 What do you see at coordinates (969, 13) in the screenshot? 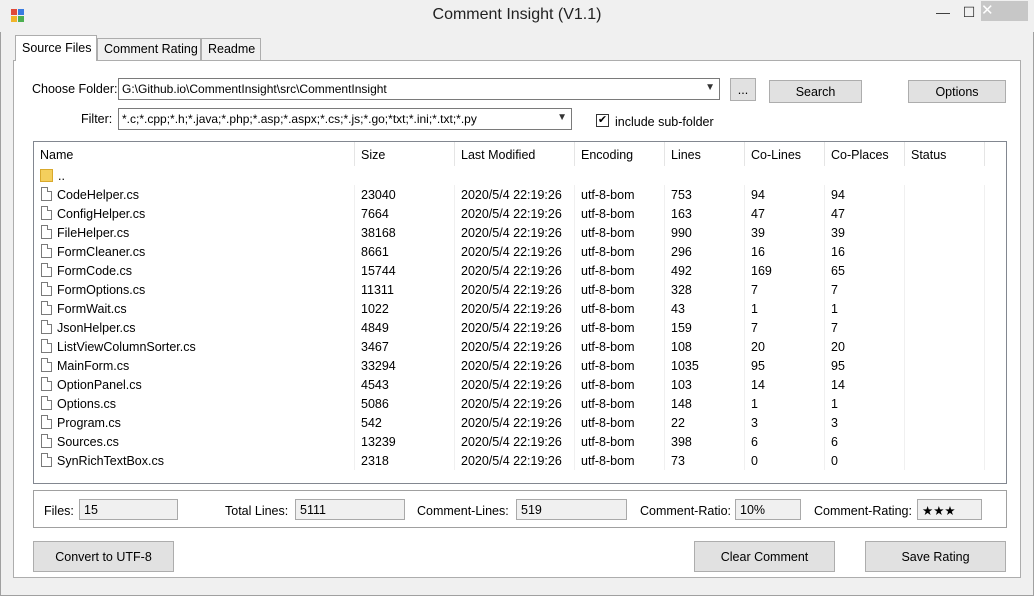
I see `maximize-icon: ☐` at bounding box center [969, 13].